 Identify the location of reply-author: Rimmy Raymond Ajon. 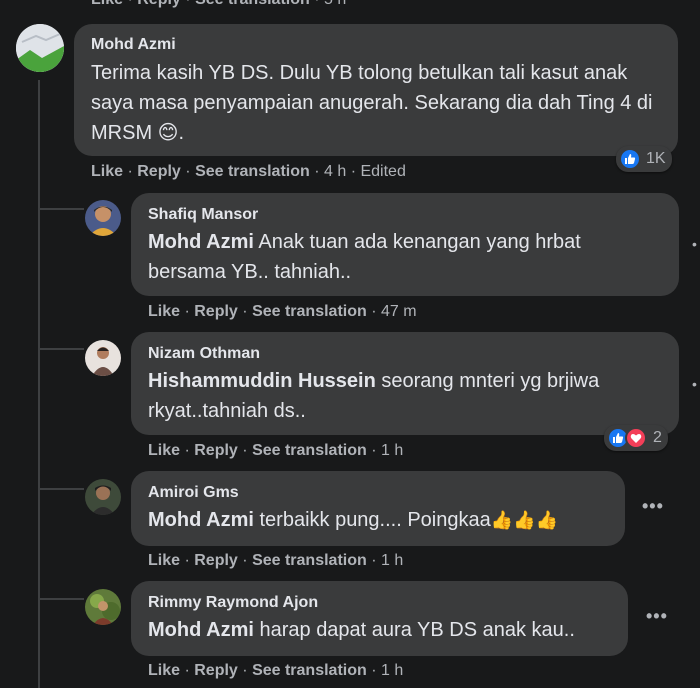
(380, 603).